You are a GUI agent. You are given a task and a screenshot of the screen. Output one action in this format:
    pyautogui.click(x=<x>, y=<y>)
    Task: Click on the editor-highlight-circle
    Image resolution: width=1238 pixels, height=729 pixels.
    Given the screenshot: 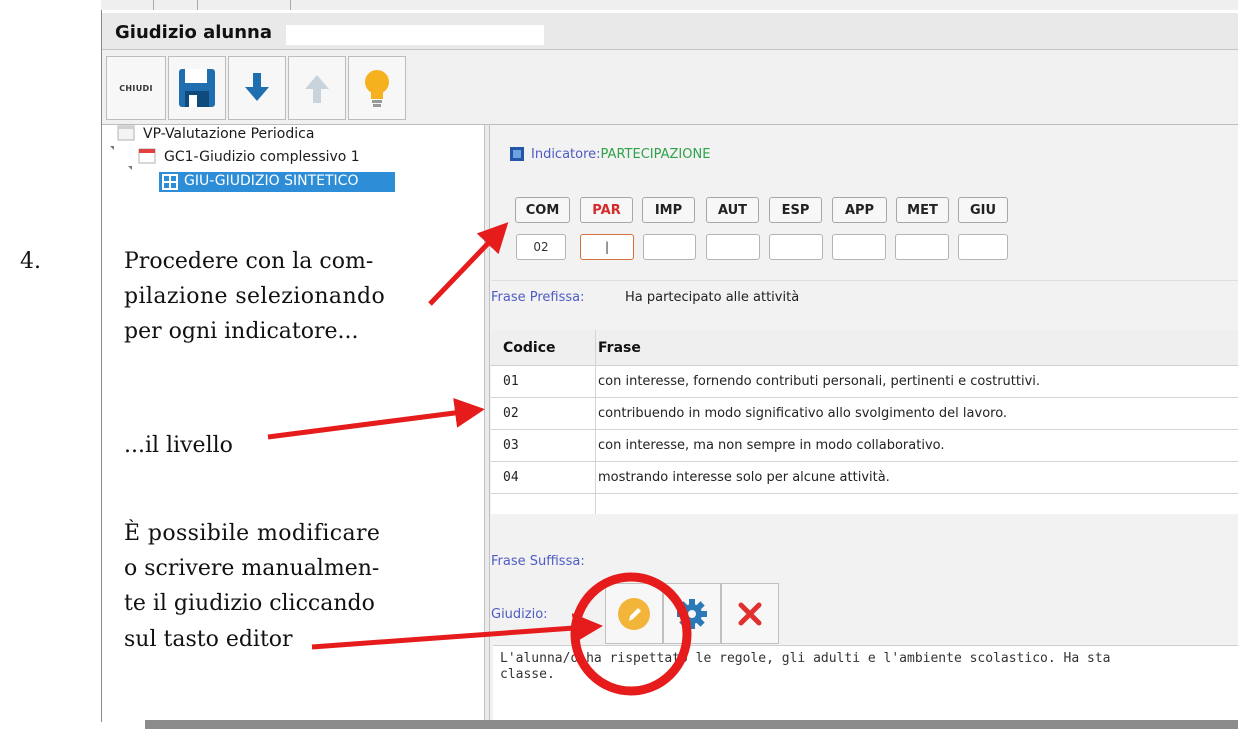 What is the action you would take?
    pyautogui.click(x=631, y=634)
    